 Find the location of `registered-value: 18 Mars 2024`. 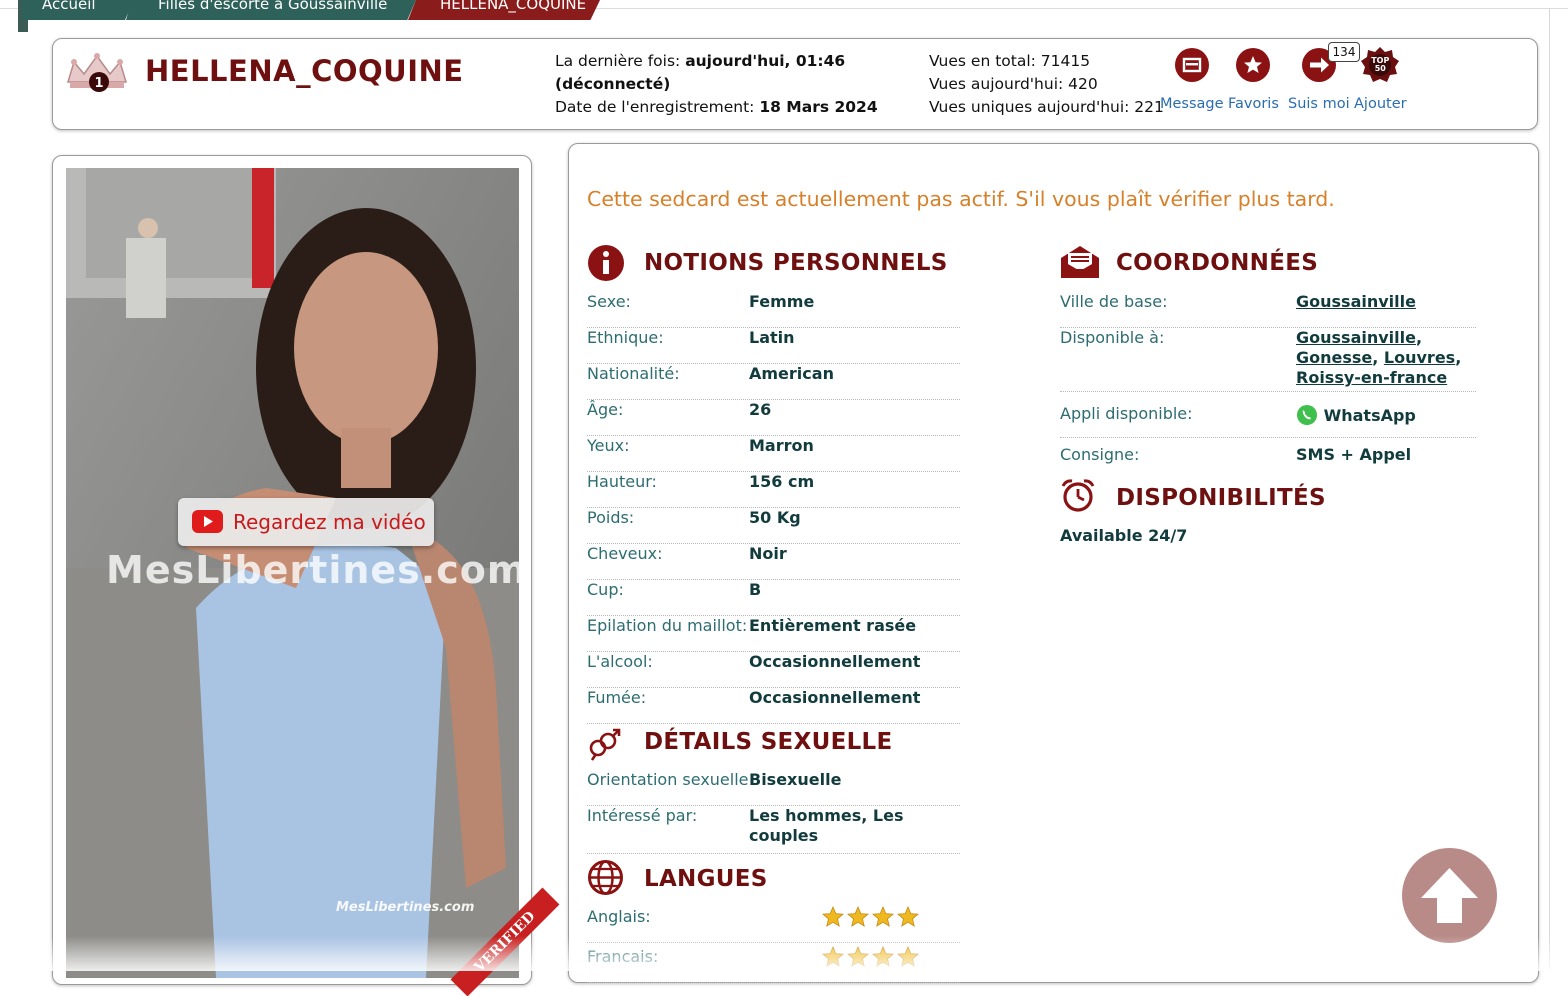

registered-value: 18 Mars 2024 is located at coordinates (818, 107).